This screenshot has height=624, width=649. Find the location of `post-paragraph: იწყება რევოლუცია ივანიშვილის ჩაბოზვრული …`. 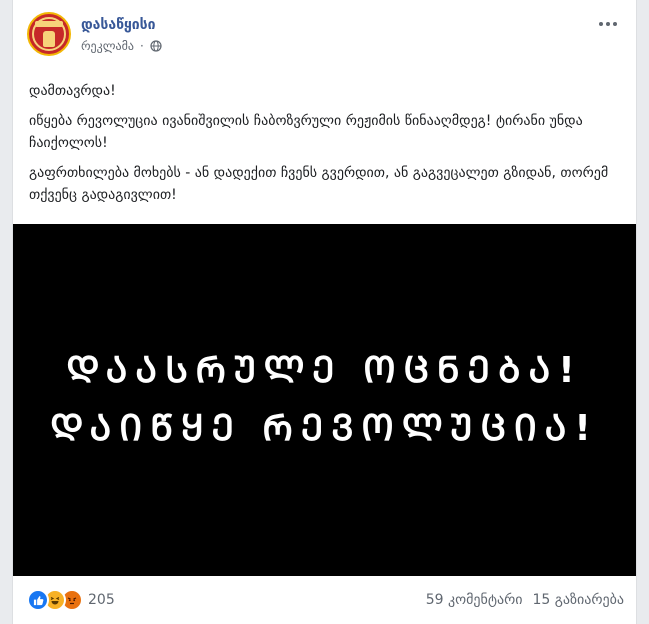

post-paragraph: იწყება რევოლუცია ივანიშვილის ჩაბოზვრული … is located at coordinates (306, 132).